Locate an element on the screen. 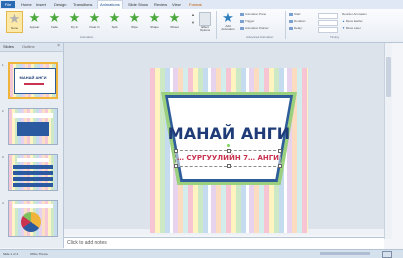  group-label-animation: Animation is located at coordinates (87, 37).